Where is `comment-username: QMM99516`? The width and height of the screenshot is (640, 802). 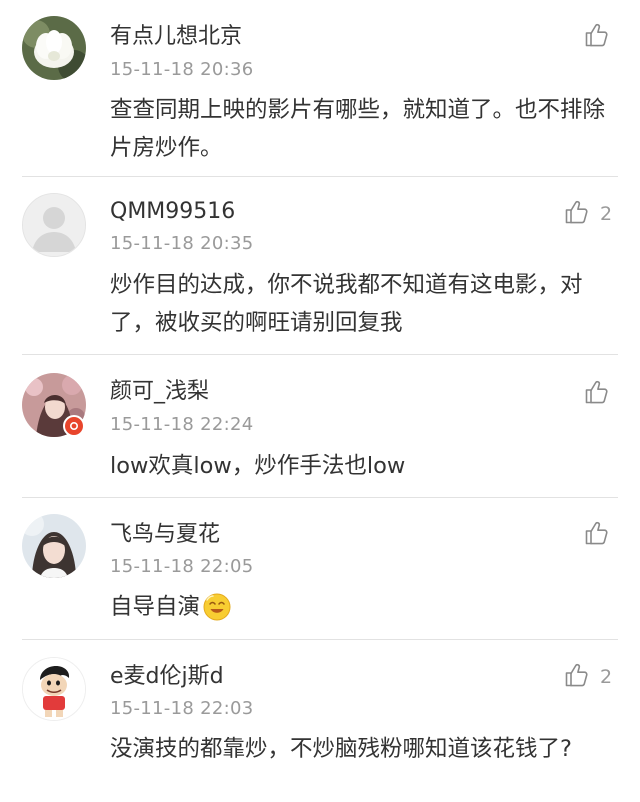 comment-username: QMM99516 is located at coordinates (172, 212).